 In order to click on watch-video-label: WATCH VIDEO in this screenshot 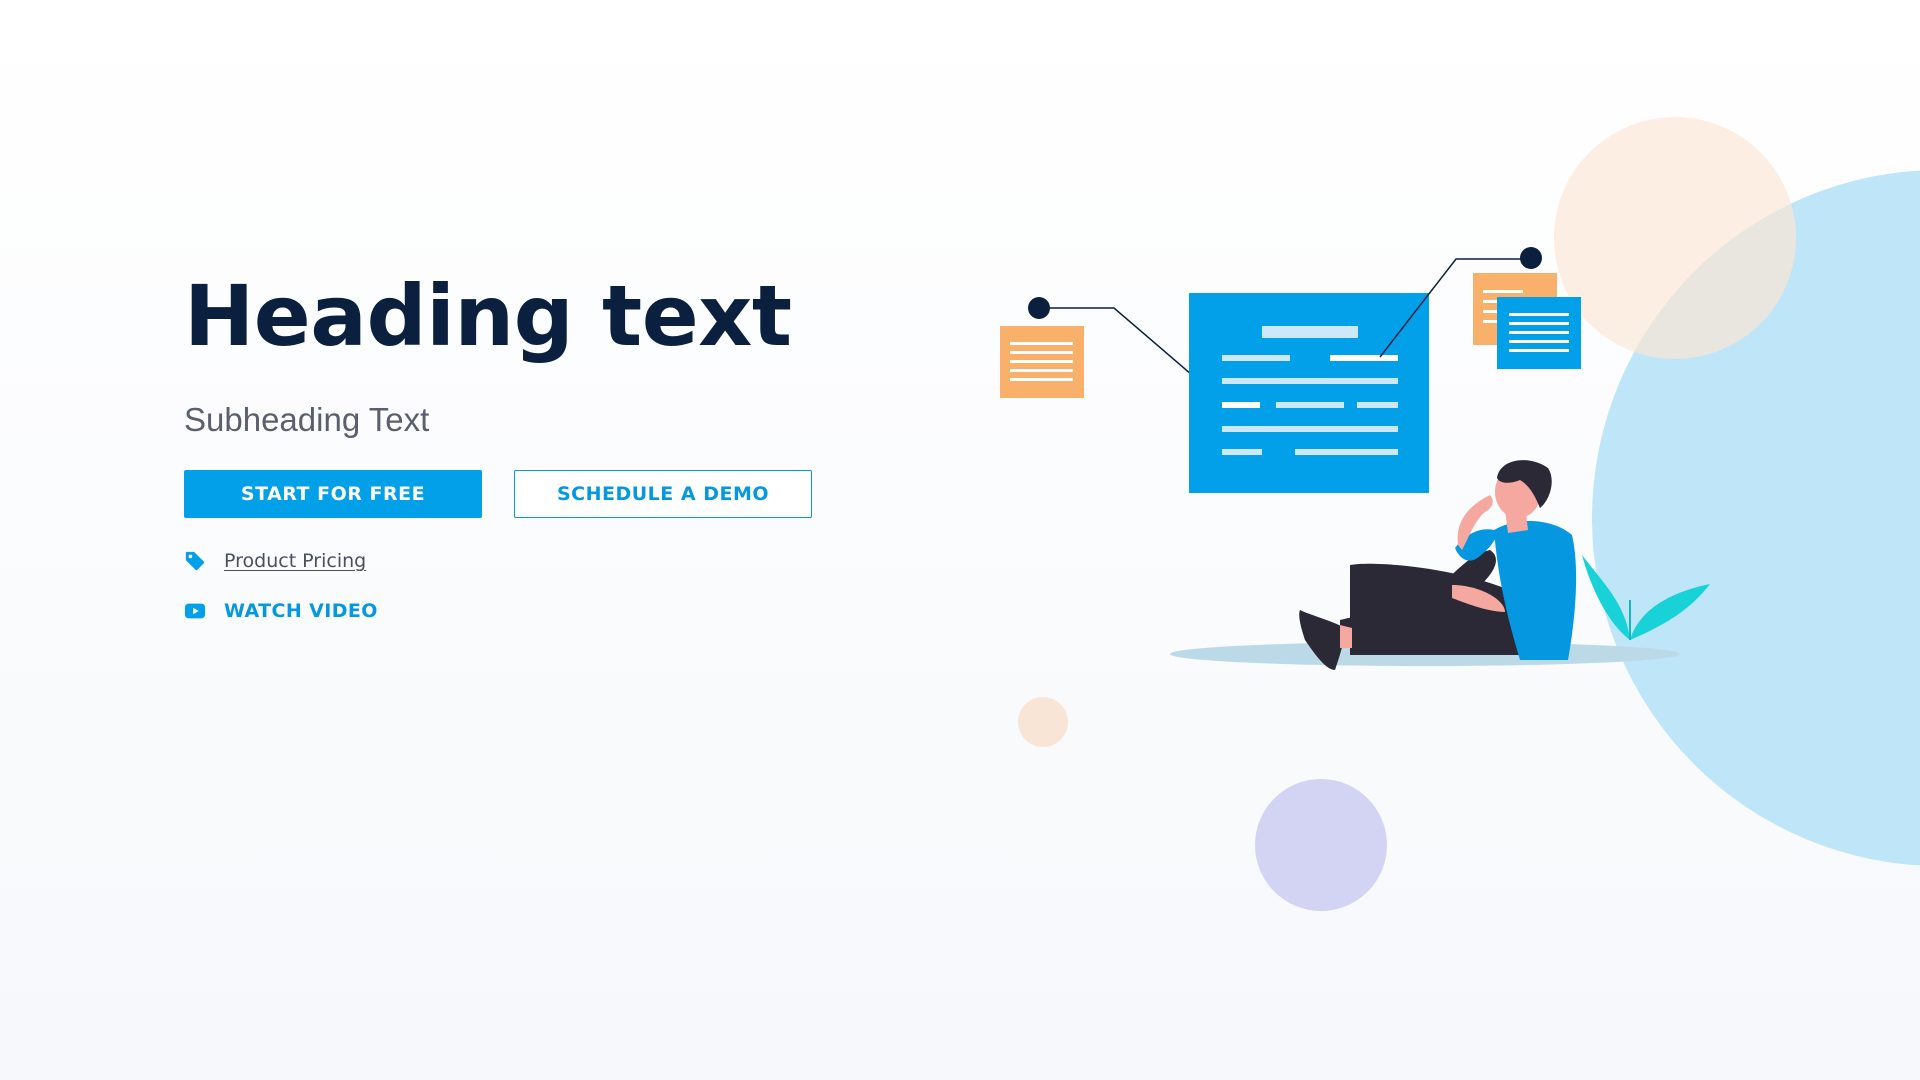, I will do `click(301, 610)`.